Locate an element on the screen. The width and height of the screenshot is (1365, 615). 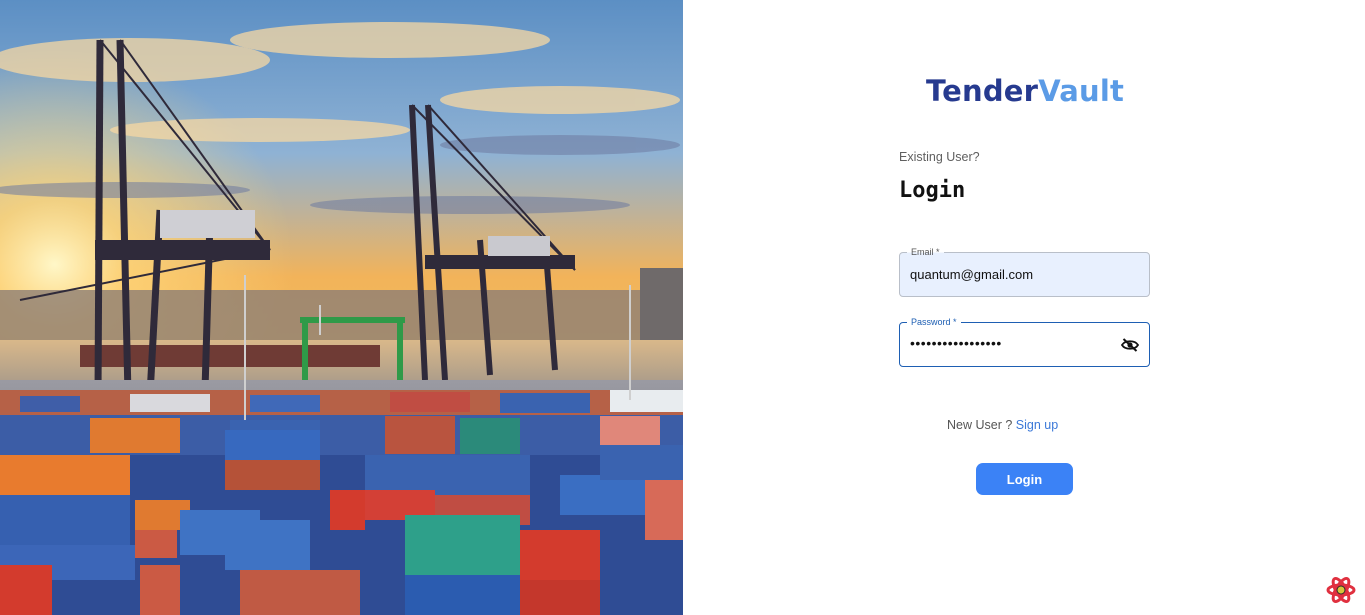
react-logo-icon is located at coordinates (1341, 590).